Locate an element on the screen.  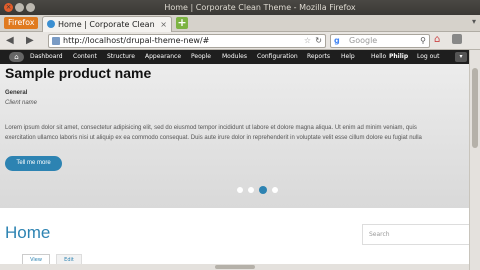
toolbar-item-appearance: Appearance is located at coordinates (163, 57).